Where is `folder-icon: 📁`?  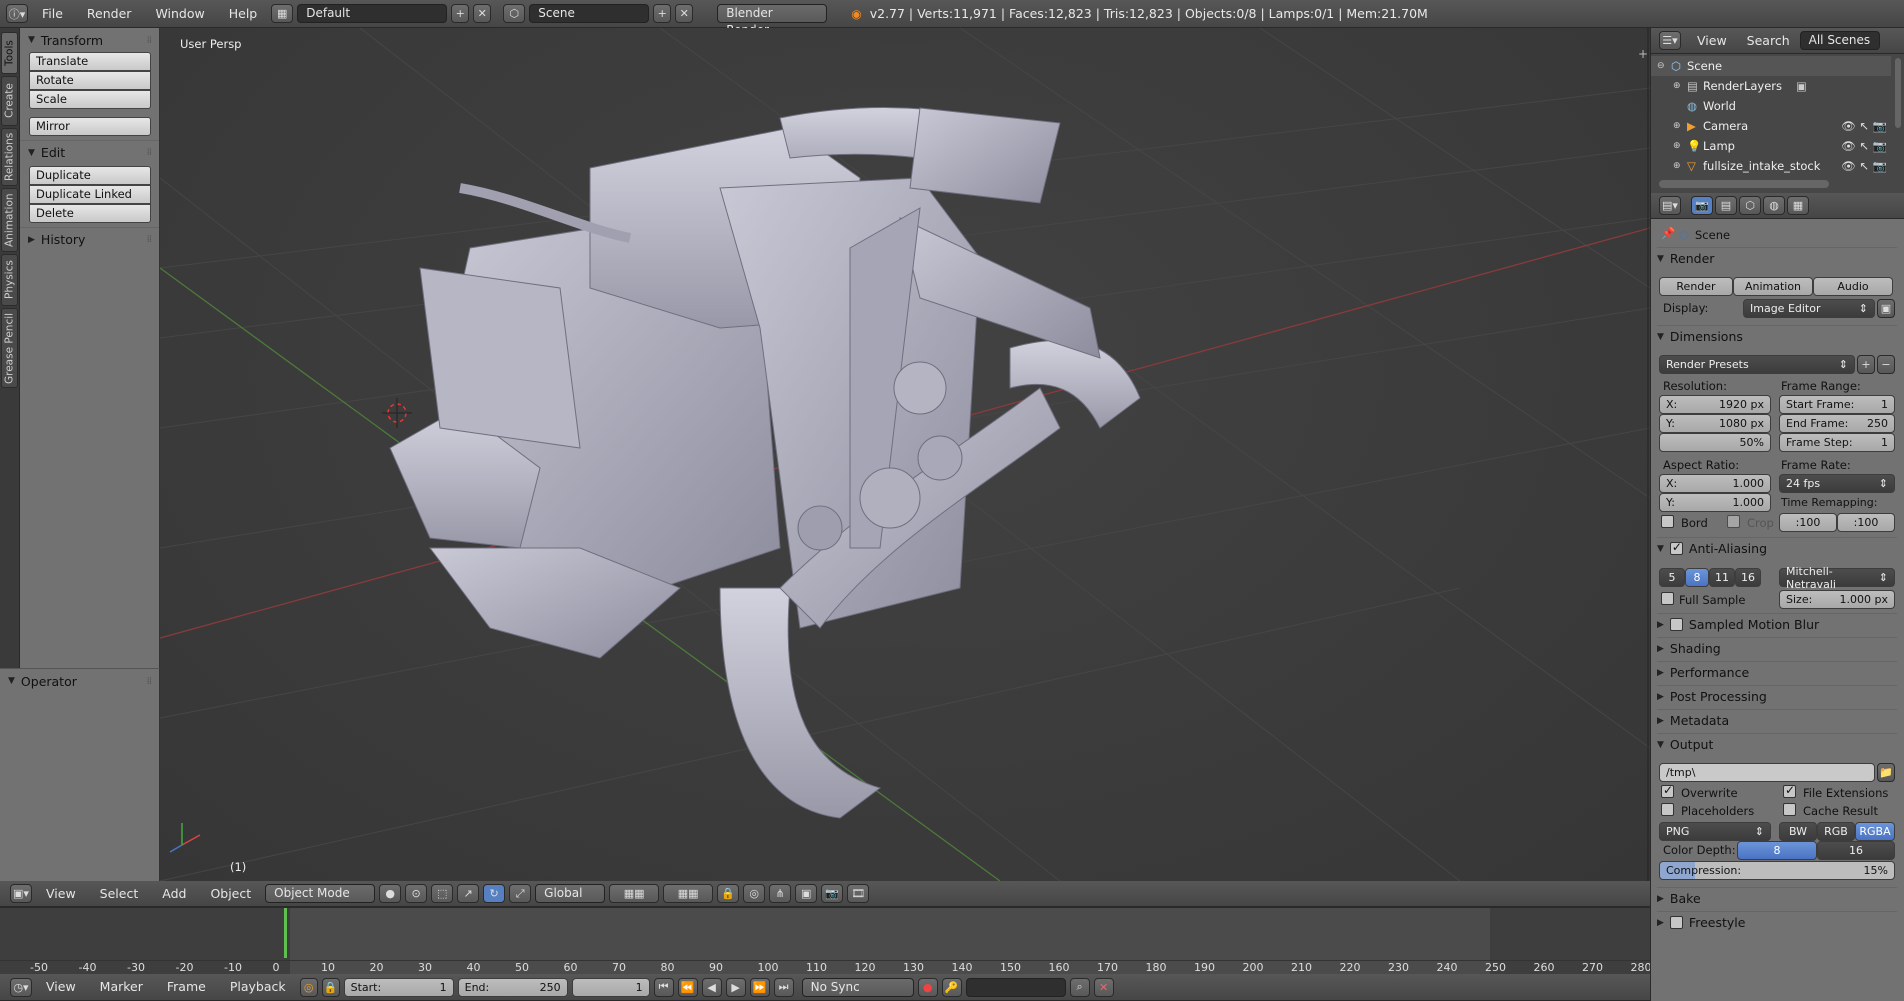
folder-icon: 📁 is located at coordinates (1886, 772).